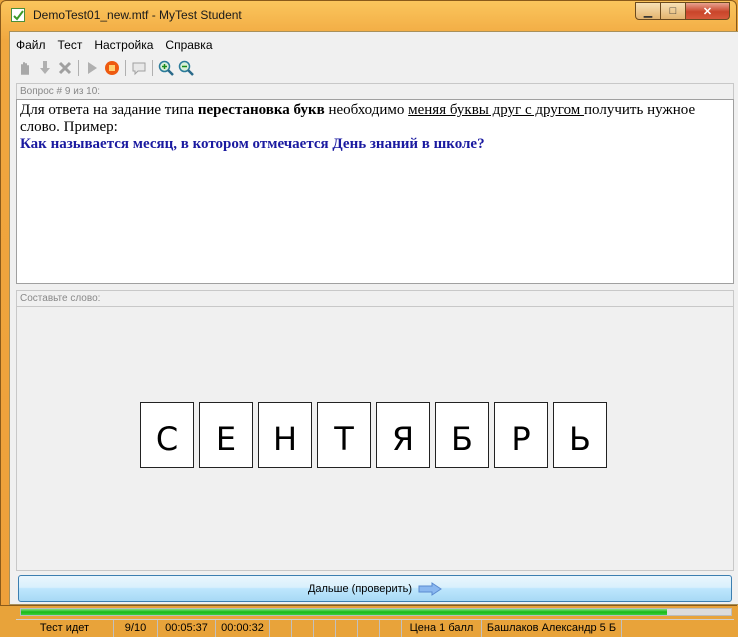 The height and width of the screenshot is (637, 738). I want to click on zoom-in-button, so click(166, 68).